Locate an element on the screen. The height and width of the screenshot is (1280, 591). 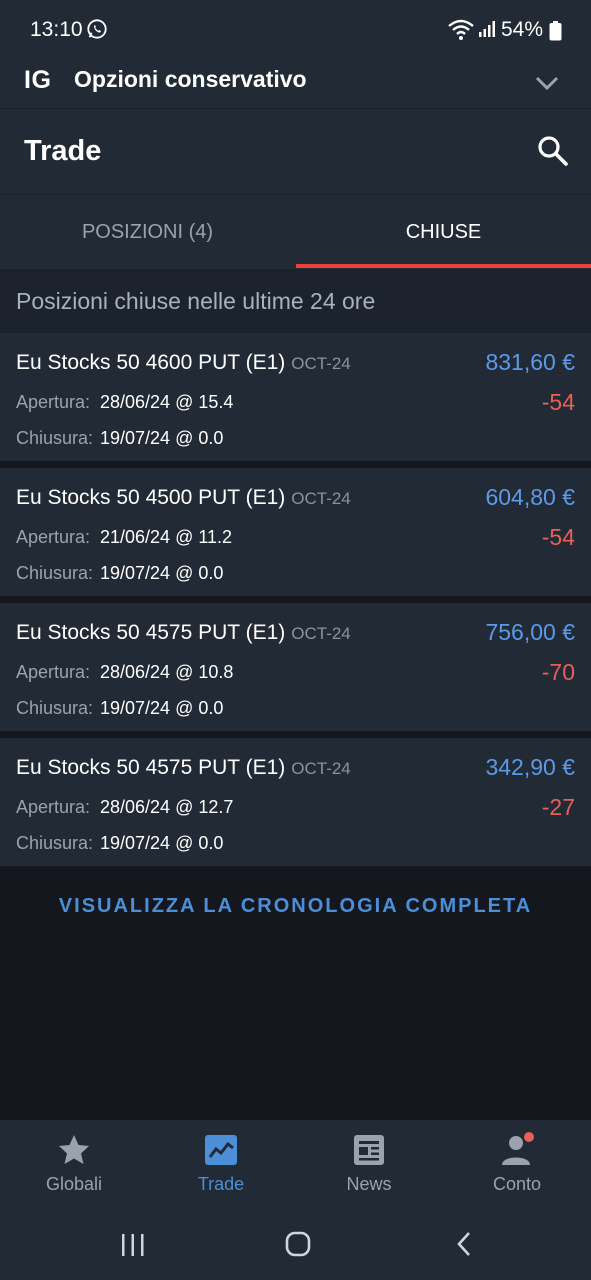
status-time: 13:10 is located at coordinates (56, 29).